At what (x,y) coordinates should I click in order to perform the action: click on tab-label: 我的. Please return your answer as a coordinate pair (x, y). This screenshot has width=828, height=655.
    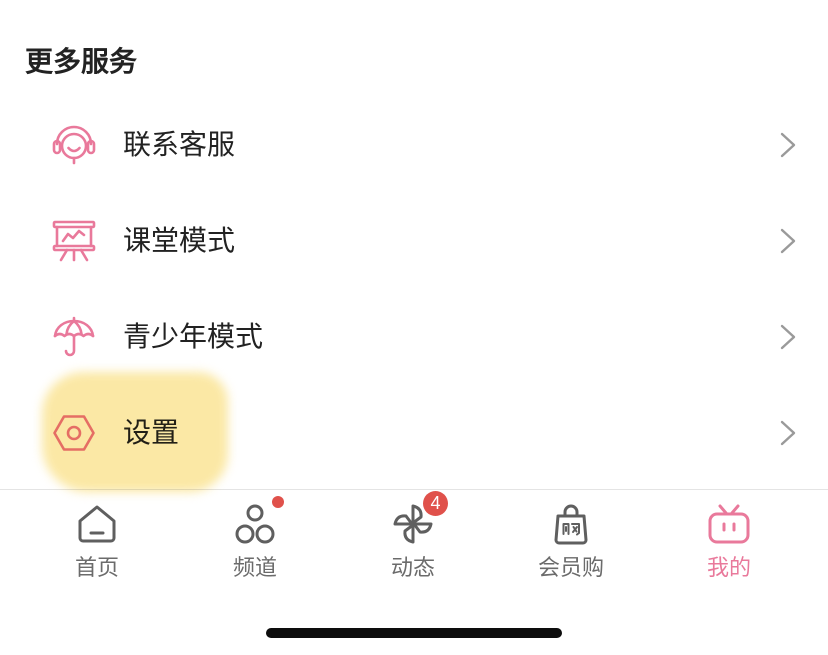
    Looking at the image, I should click on (728, 567).